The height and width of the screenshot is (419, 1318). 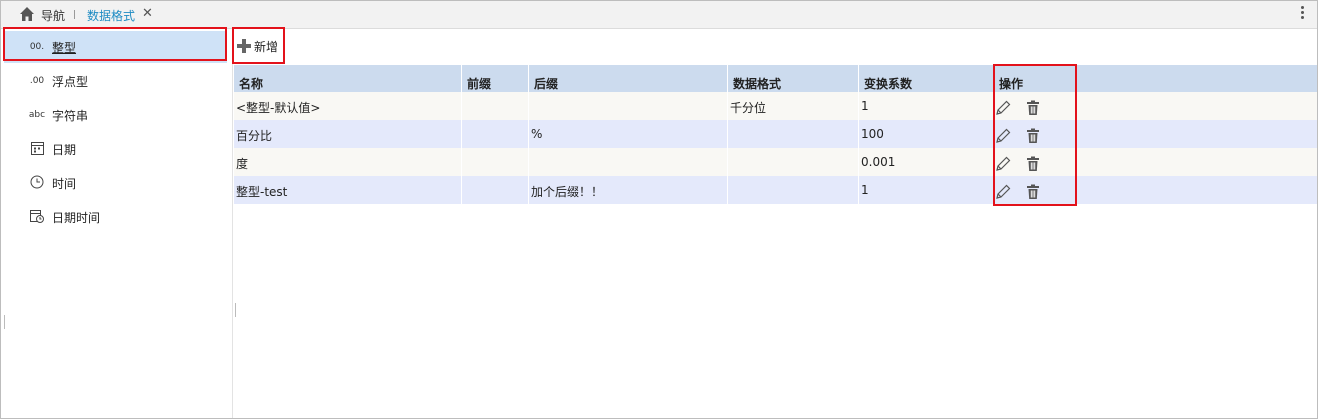 What do you see at coordinates (70, 115) in the screenshot?
I see `sidebar-item-label: 字符串` at bounding box center [70, 115].